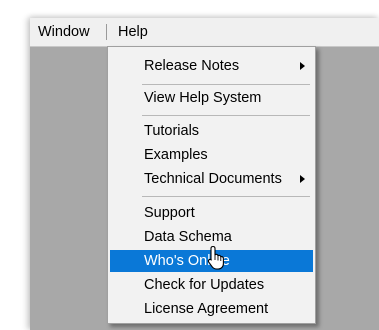 The height and width of the screenshot is (330, 379). I want to click on menu-item-label: Tutorials, so click(172, 131).